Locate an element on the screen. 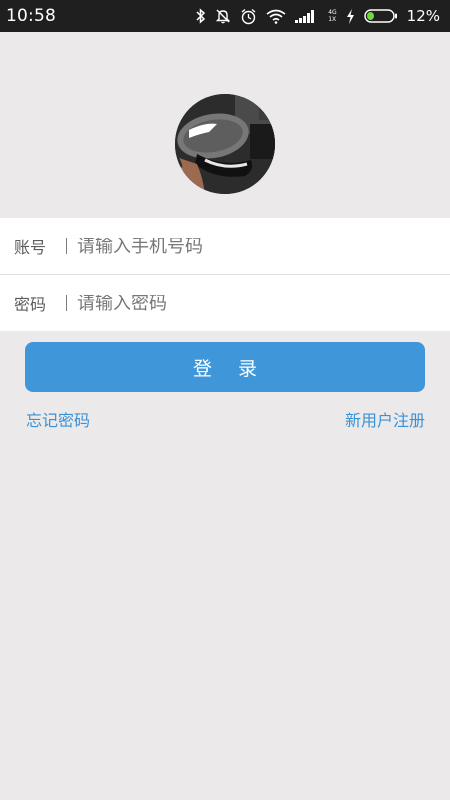  password-label: 密码 is located at coordinates (30, 304).